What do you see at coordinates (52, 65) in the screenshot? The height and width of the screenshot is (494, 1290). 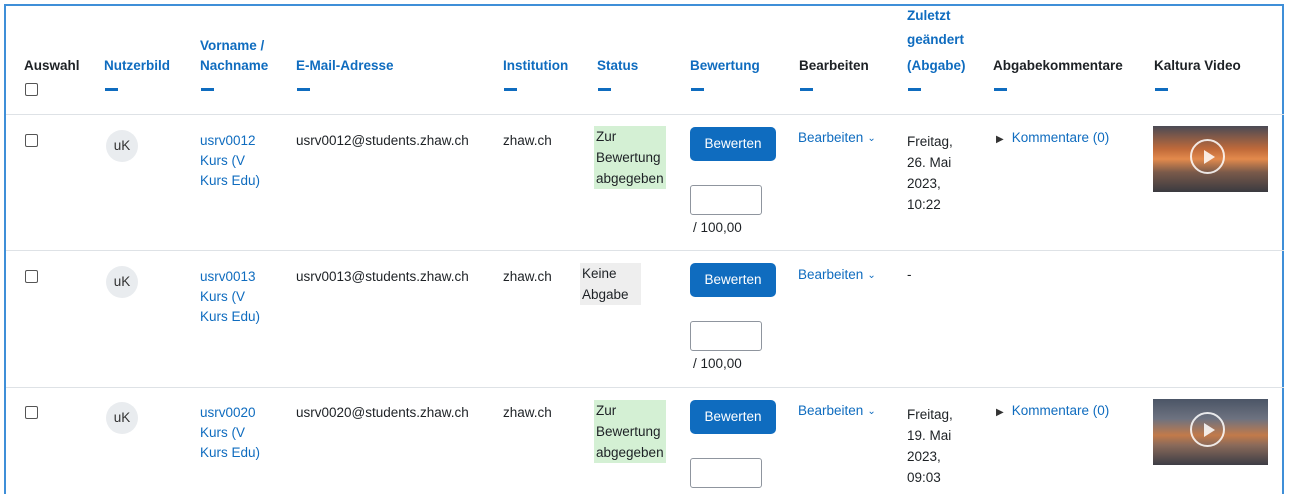 I see `header-auswahl: Auswahl` at bounding box center [52, 65].